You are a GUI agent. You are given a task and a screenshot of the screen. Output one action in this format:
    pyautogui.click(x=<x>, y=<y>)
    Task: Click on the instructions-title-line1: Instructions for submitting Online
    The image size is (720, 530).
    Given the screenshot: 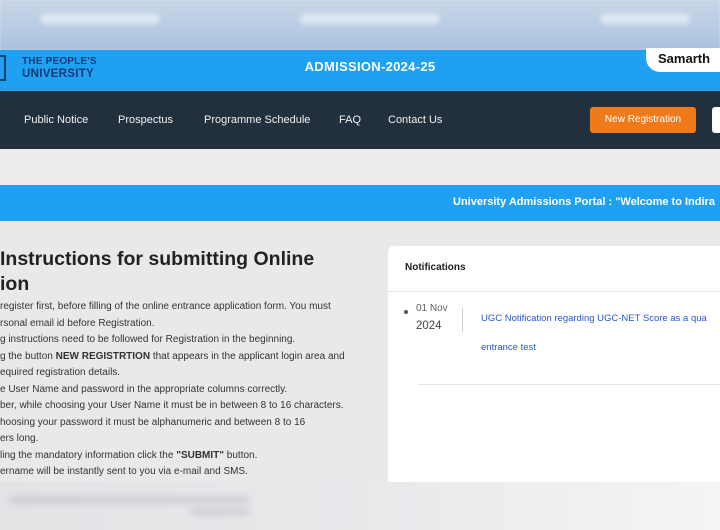 What is the action you would take?
    pyautogui.click(x=157, y=259)
    